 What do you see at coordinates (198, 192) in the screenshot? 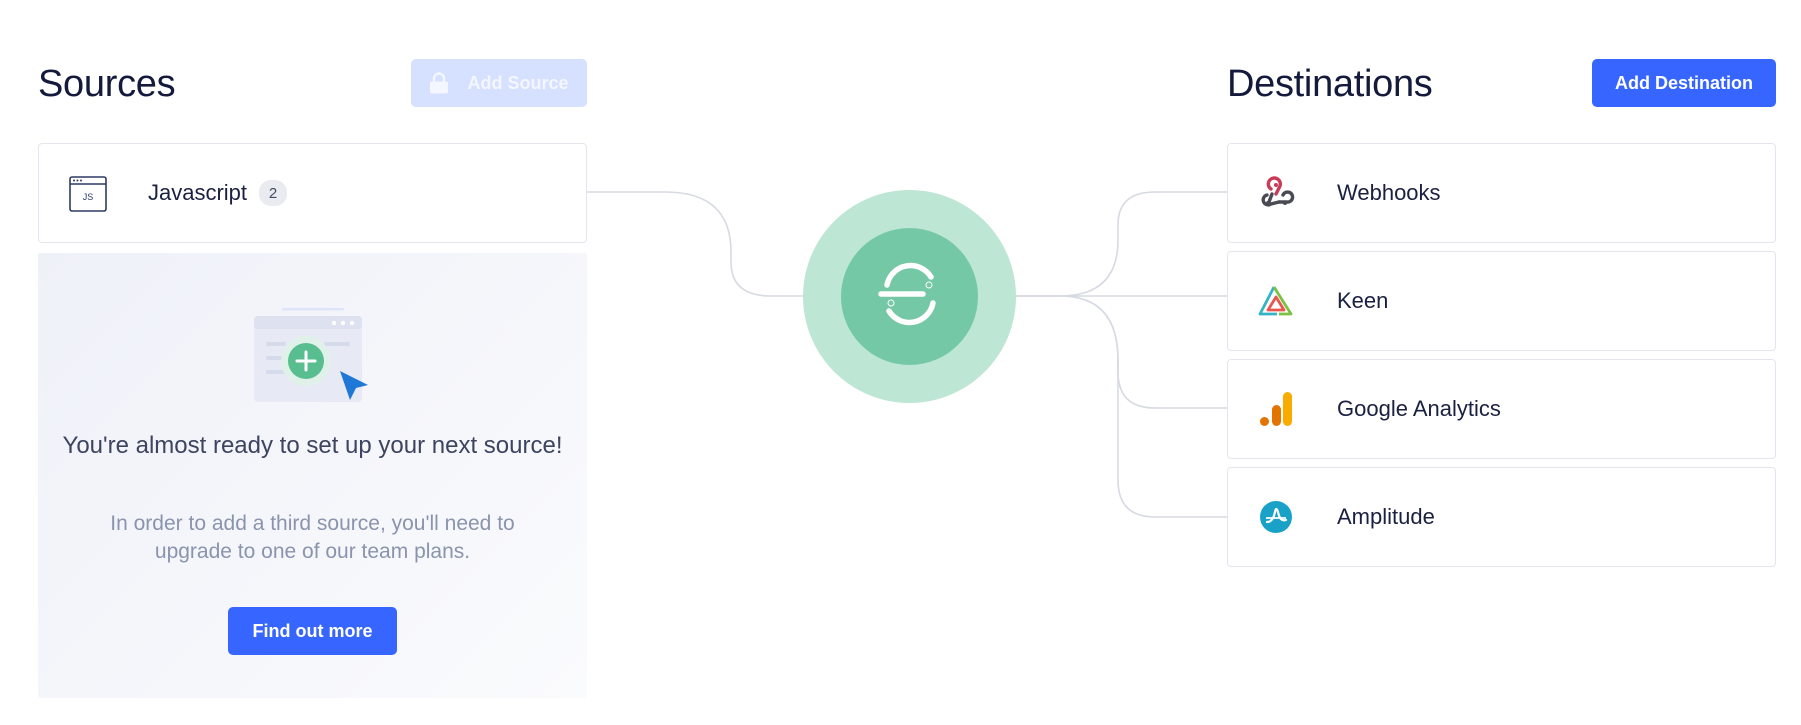
I see `source-label: Javascript` at bounding box center [198, 192].